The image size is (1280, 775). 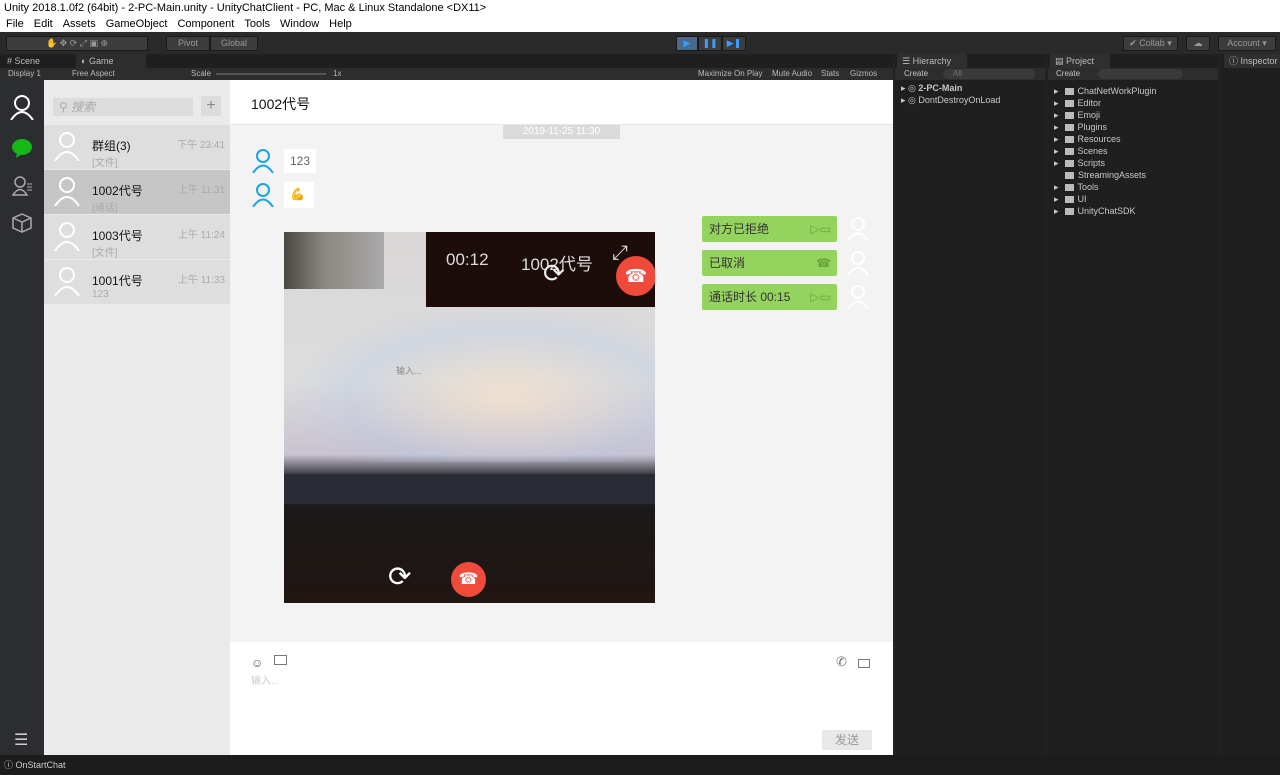 I want to click on project-folder: ▸ UnityChatSDK, so click(x=1095, y=211).